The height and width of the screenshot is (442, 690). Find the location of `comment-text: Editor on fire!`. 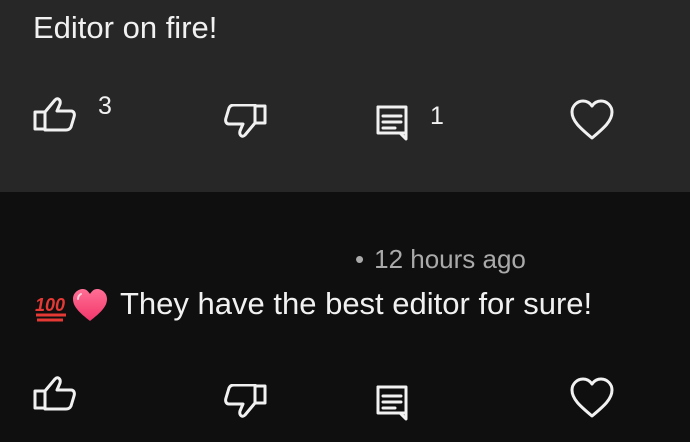

comment-text: Editor on fire! is located at coordinates (125, 27).